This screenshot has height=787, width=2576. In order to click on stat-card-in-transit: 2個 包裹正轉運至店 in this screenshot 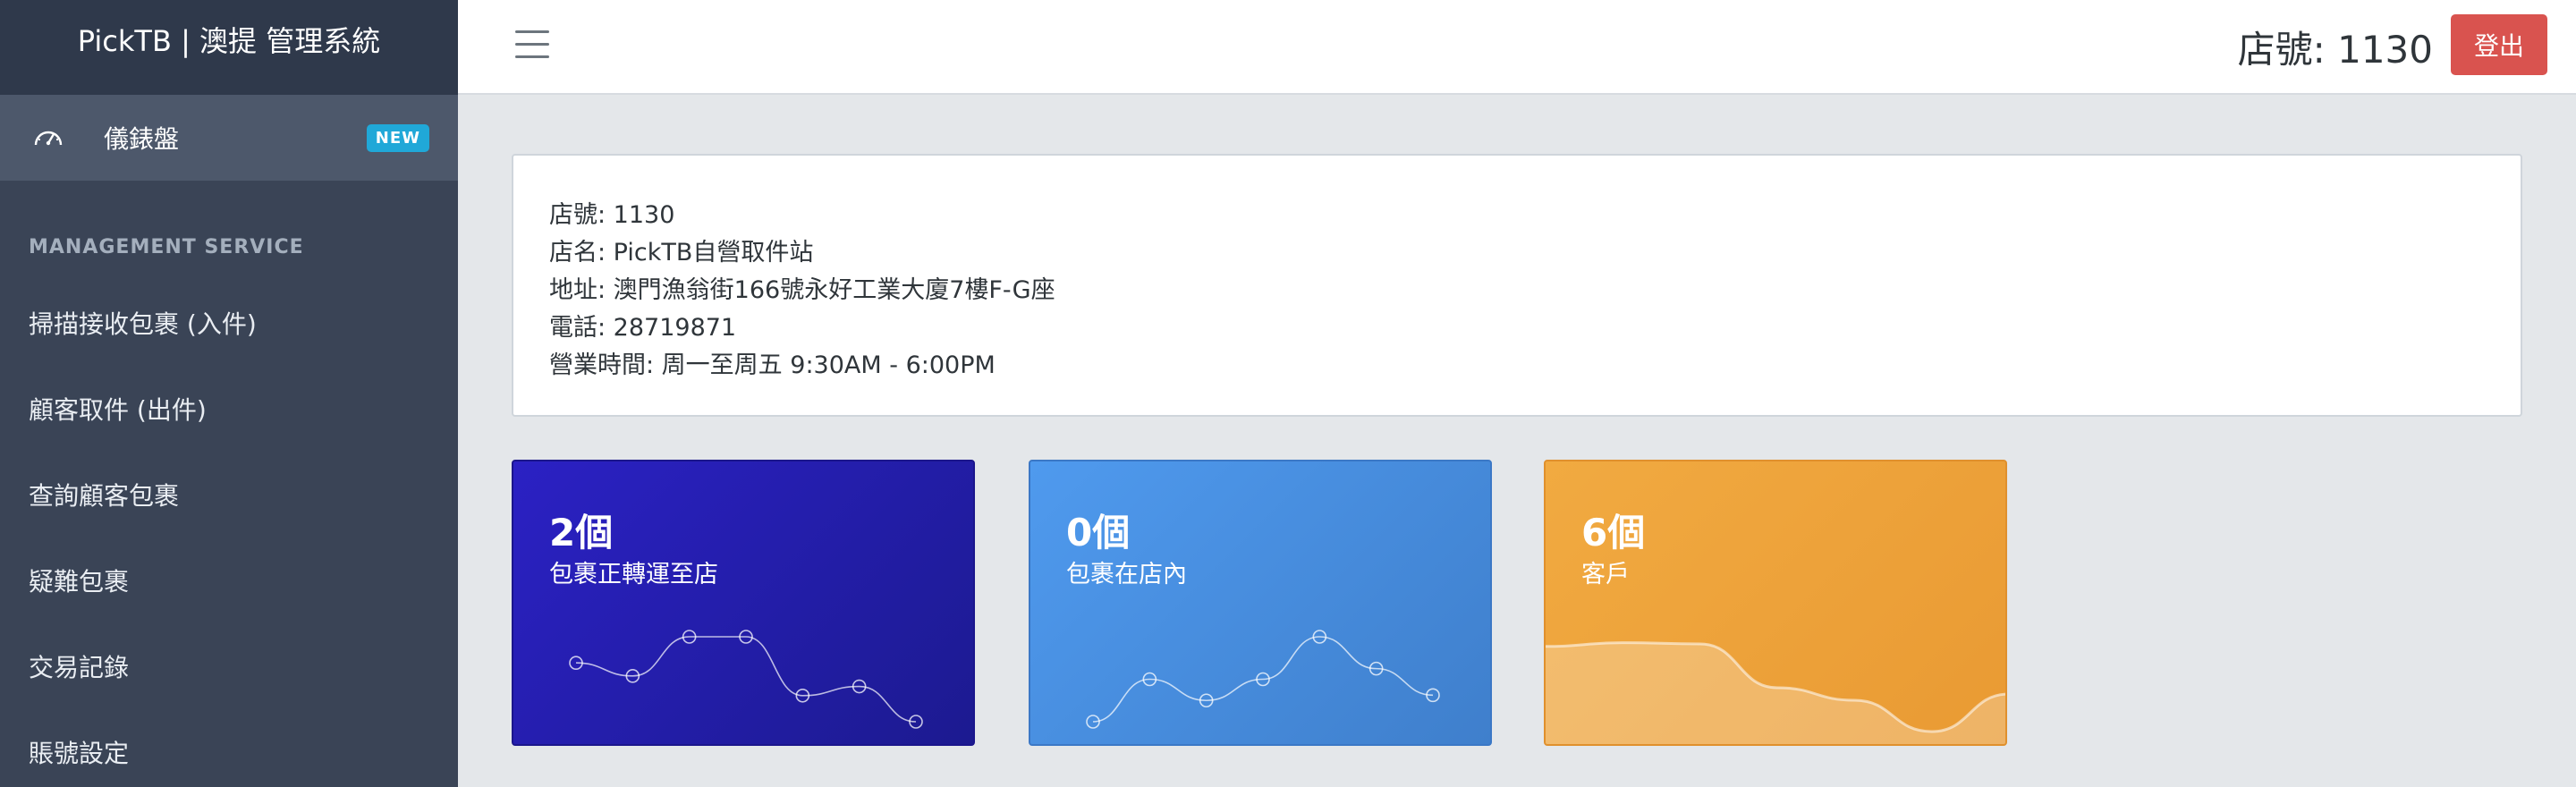, I will do `click(743, 603)`.